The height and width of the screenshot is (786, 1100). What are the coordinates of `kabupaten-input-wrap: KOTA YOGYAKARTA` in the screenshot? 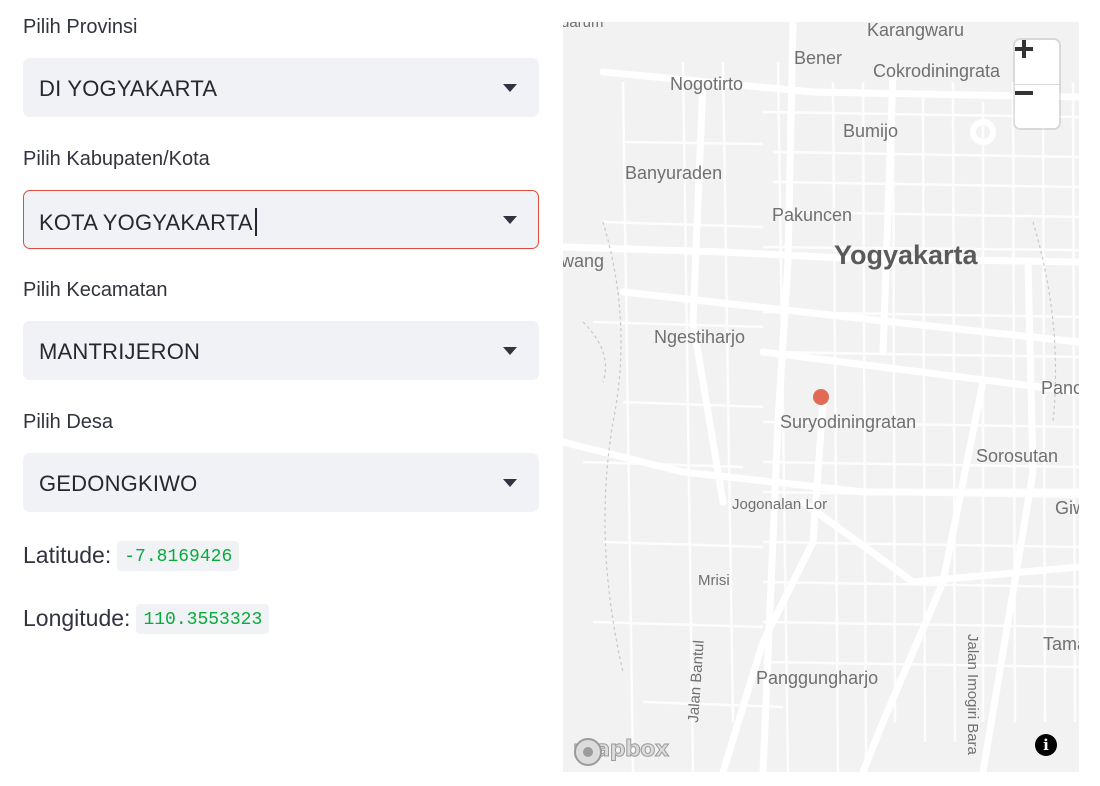 It's located at (148, 222).